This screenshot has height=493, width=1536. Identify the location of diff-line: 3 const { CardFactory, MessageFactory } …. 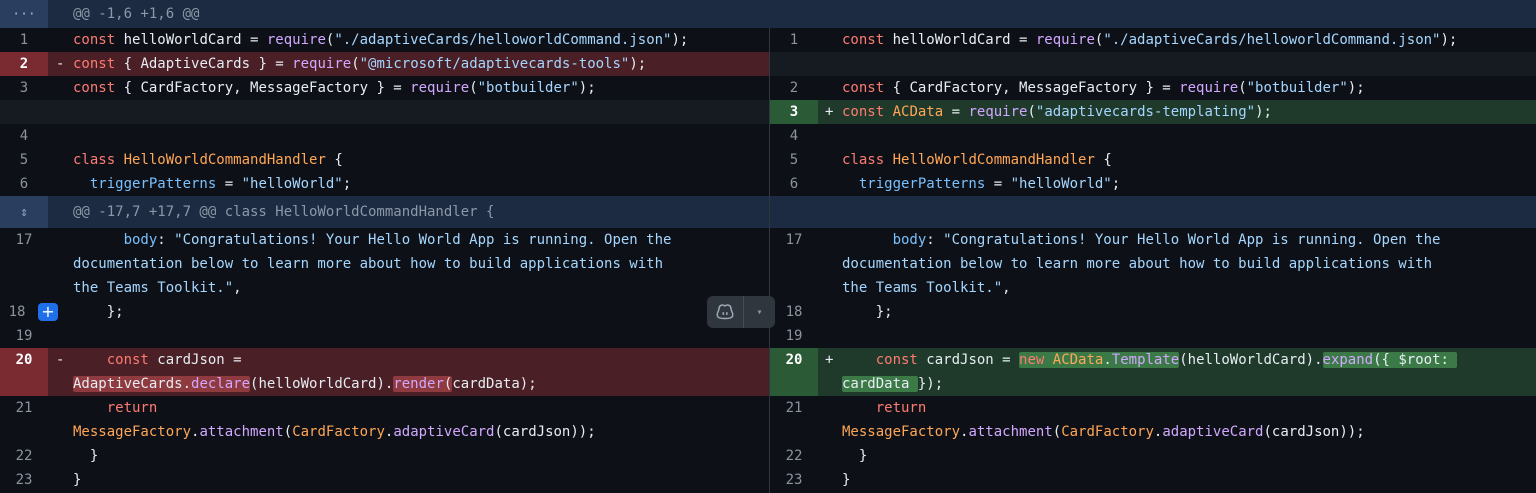
(384, 88).